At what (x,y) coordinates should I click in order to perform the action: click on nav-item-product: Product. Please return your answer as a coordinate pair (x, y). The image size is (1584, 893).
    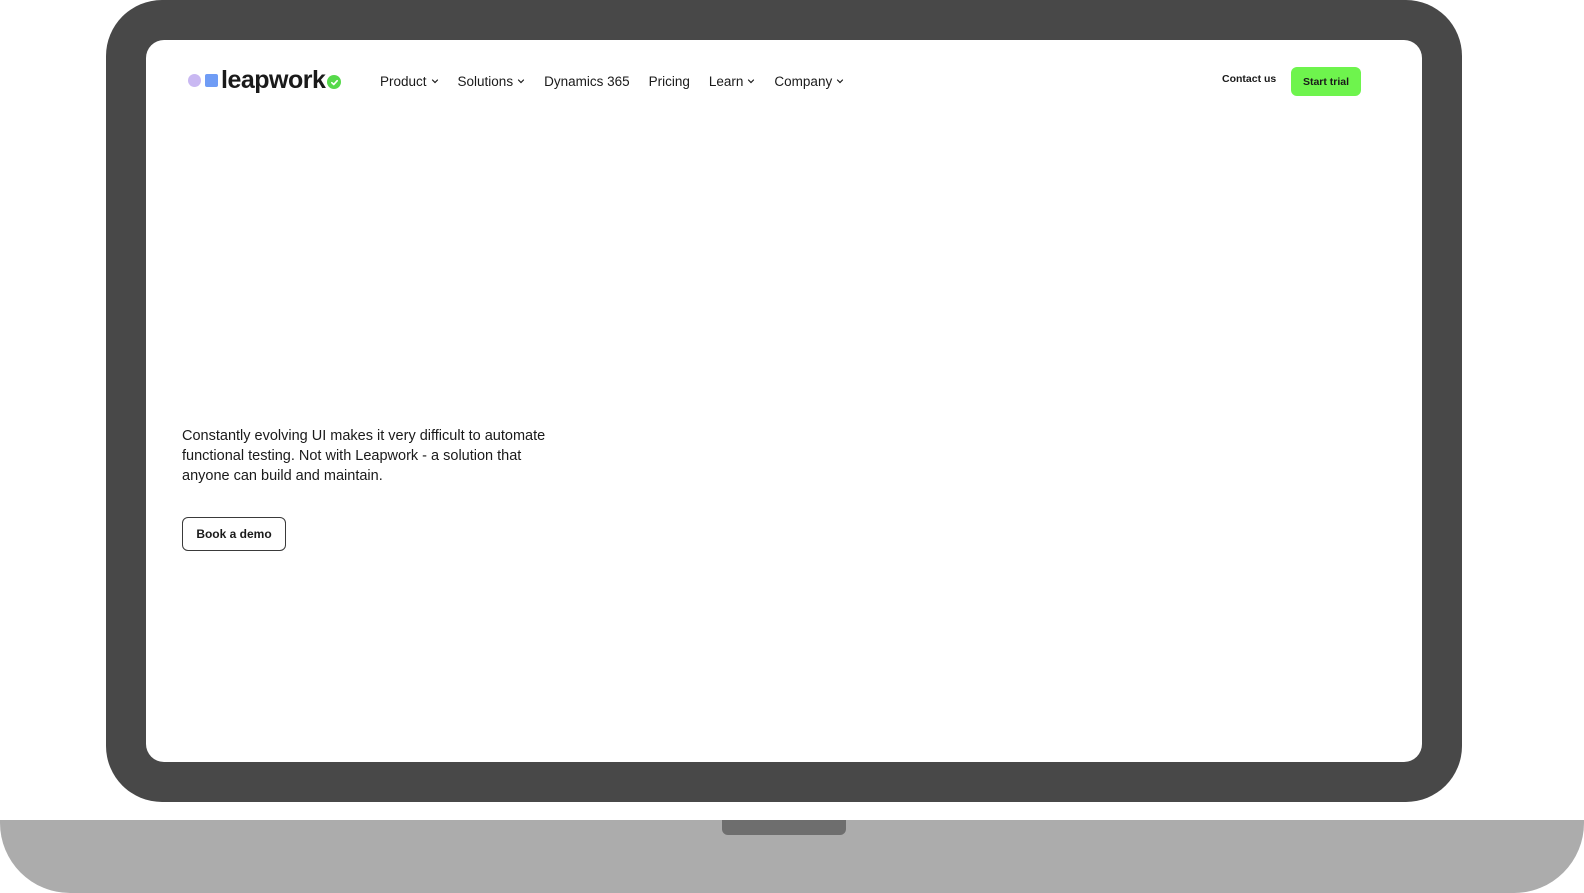
    Looking at the image, I should click on (409, 81).